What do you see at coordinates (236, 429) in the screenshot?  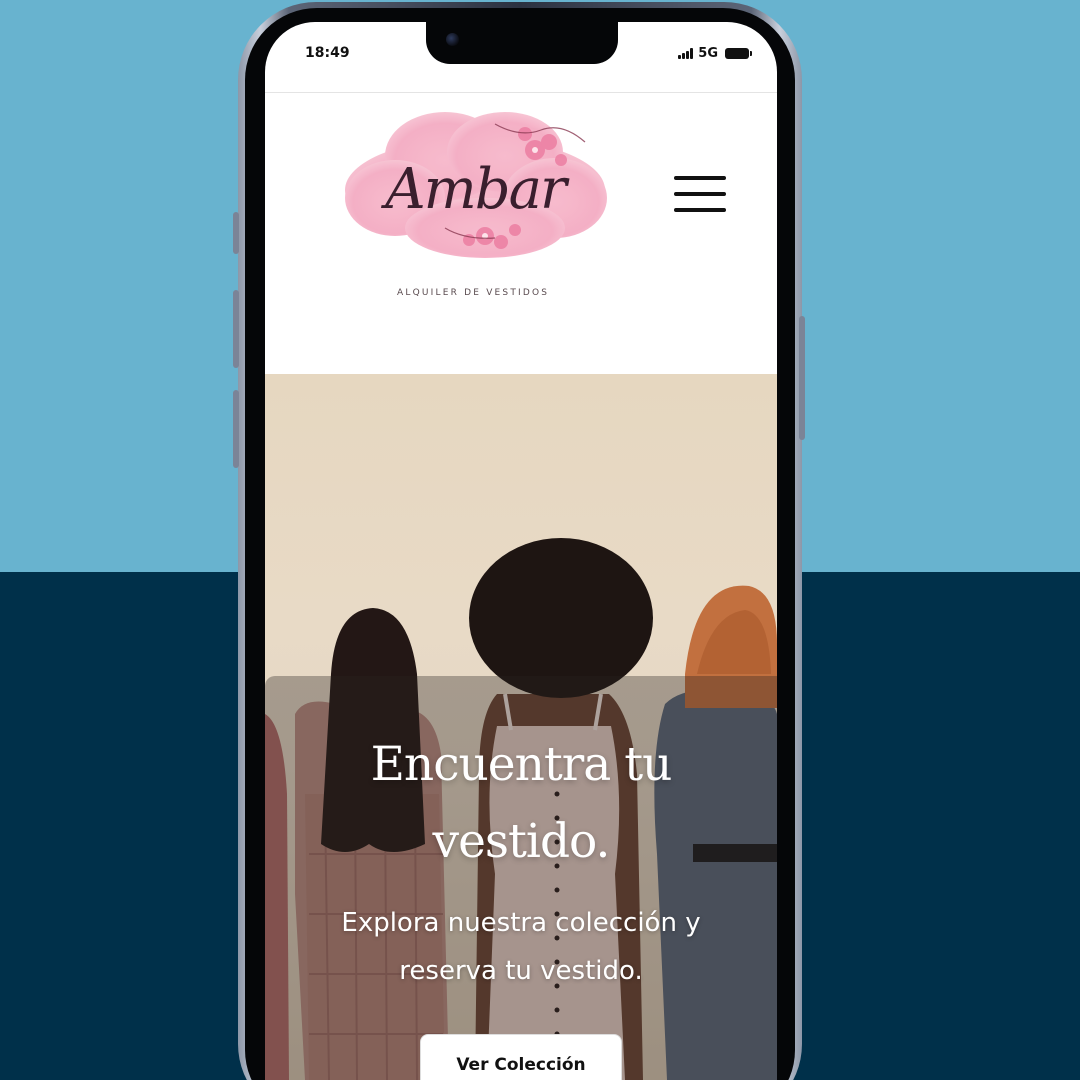 I see `phone-volume-down-button` at bounding box center [236, 429].